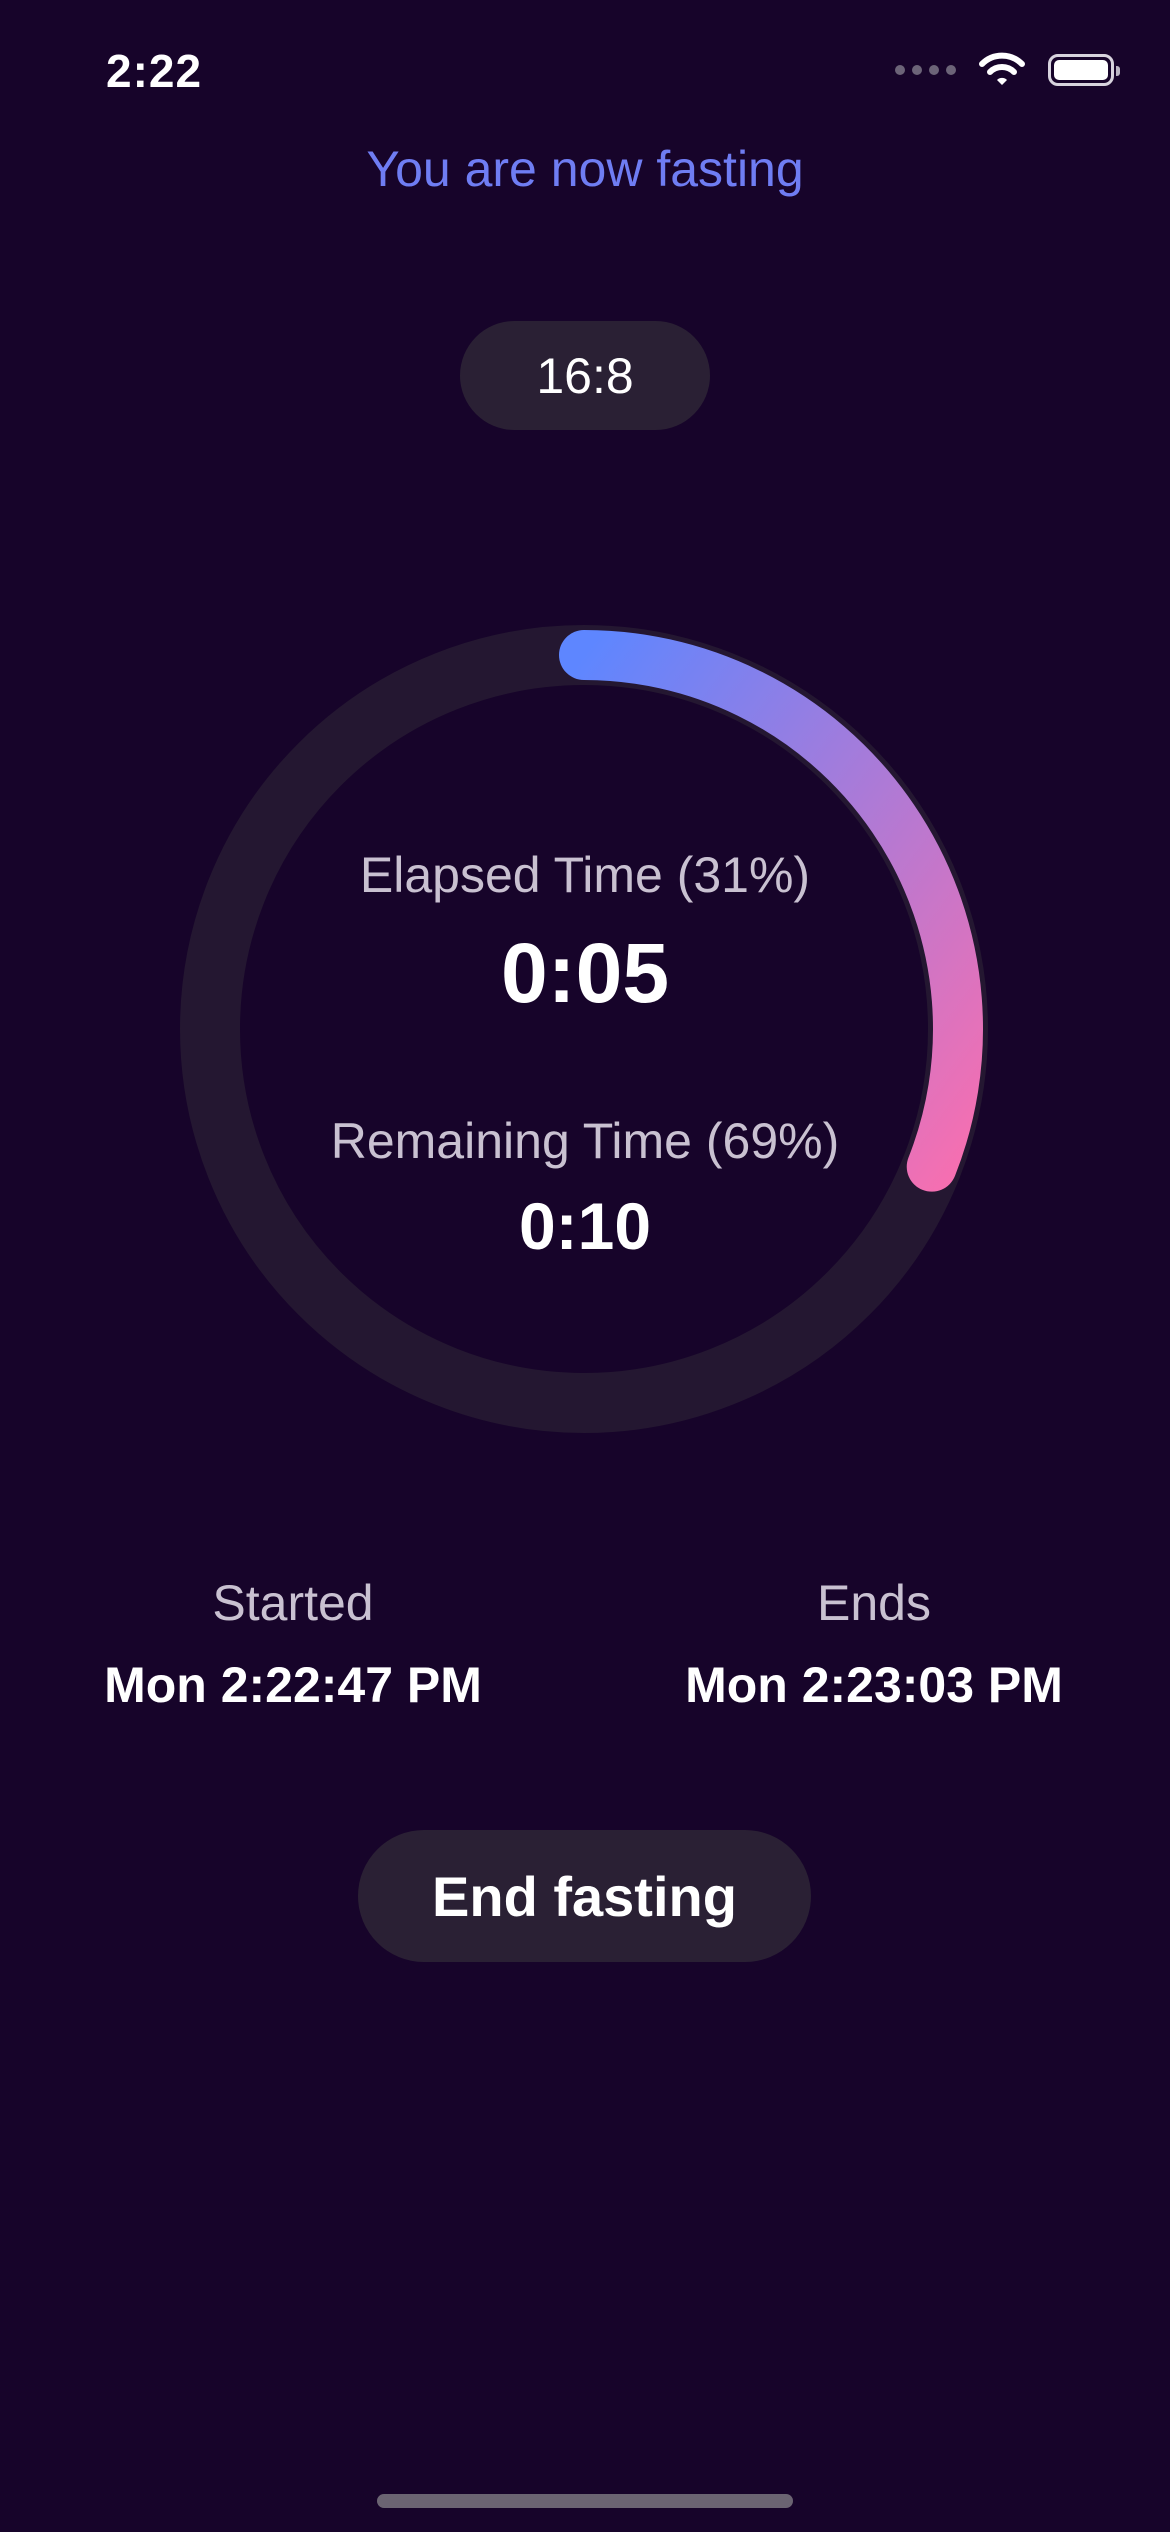 Image resolution: width=1170 pixels, height=2532 pixels. I want to click on end-info: Ends Mon 2:23:03 PM, so click(874, 1644).